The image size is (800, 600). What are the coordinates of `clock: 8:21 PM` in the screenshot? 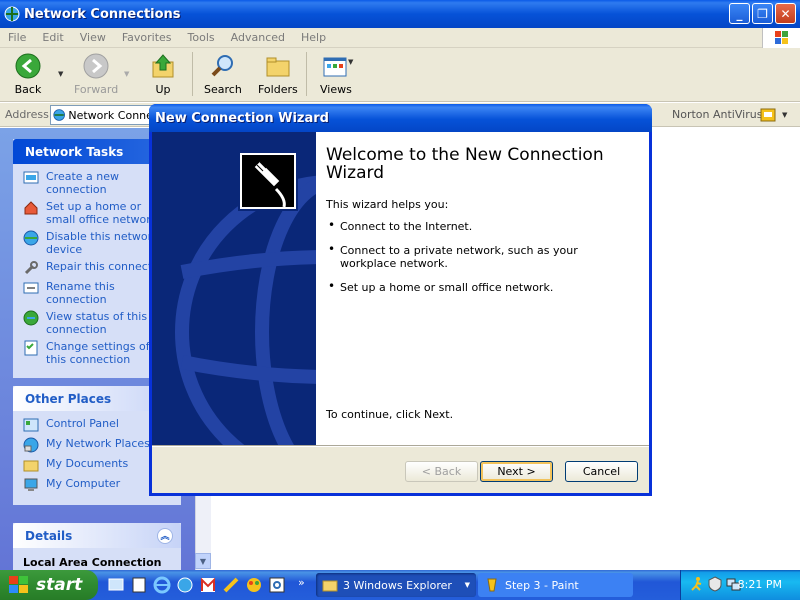 It's located at (760, 584).